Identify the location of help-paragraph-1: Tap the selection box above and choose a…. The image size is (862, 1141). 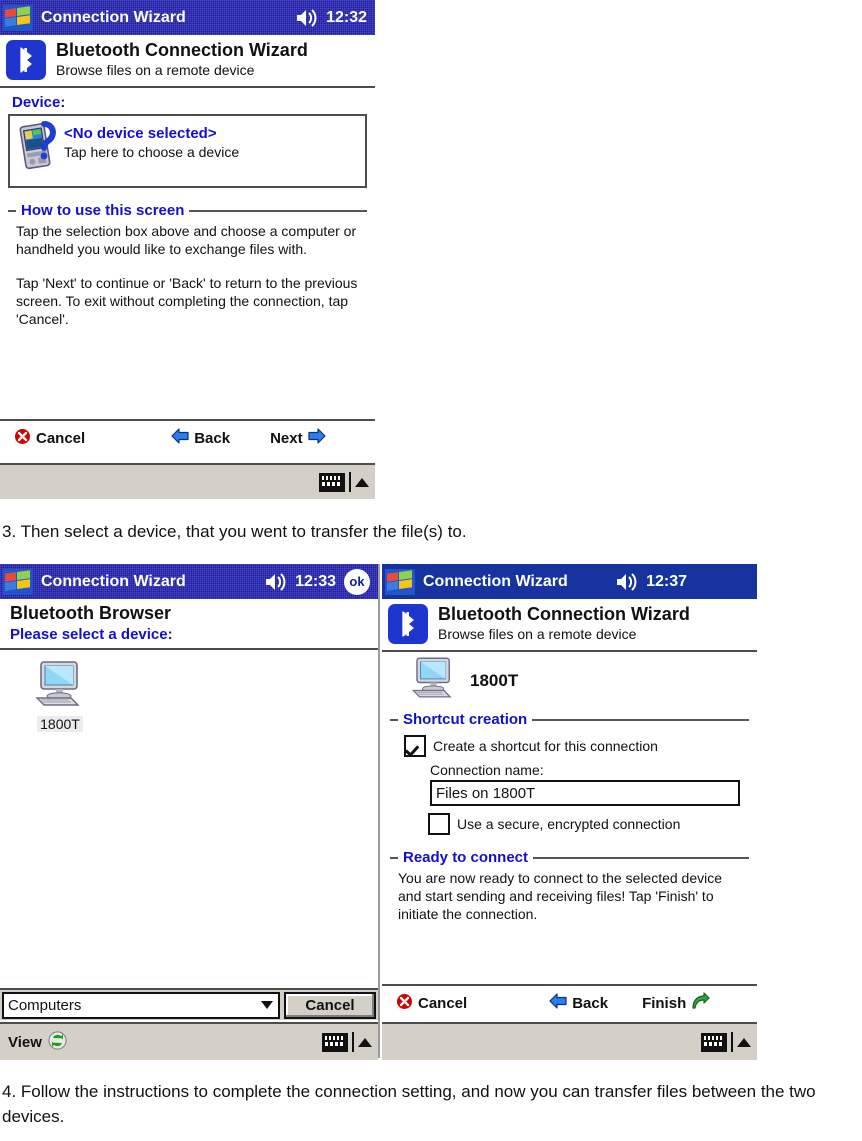
(186, 240).